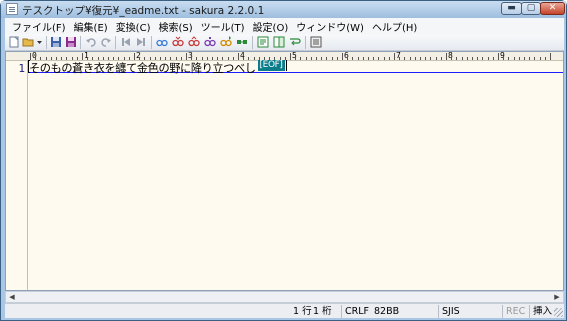 This screenshot has height=321, width=567. What do you see at coordinates (284, 297) in the screenshot?
I see `horizontal-scrollbar: ◀ ▶` at bounding box center [284, 297].